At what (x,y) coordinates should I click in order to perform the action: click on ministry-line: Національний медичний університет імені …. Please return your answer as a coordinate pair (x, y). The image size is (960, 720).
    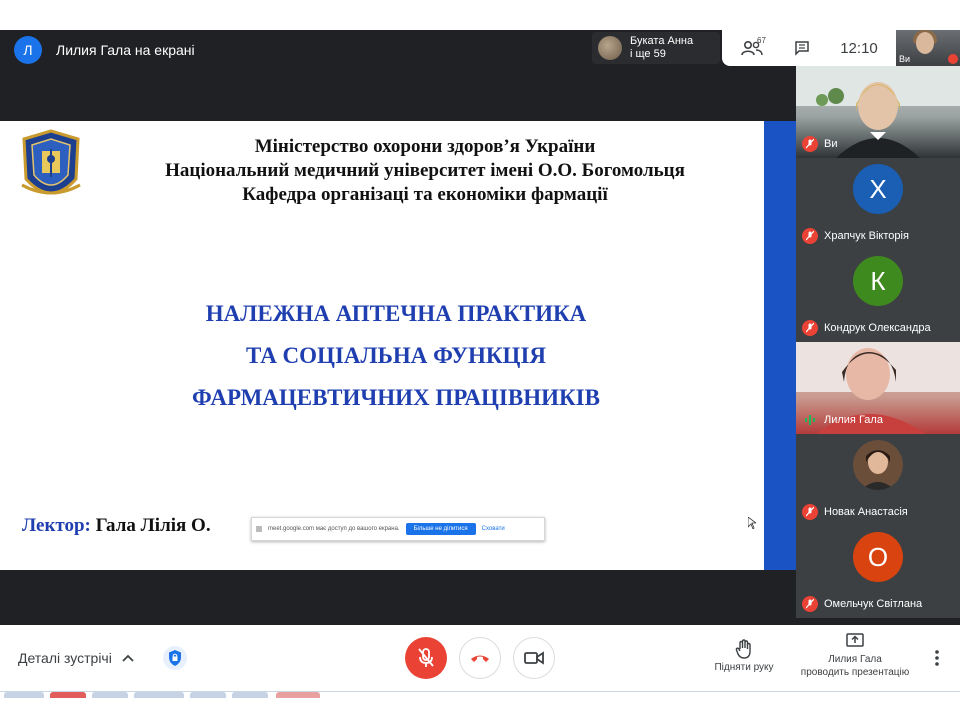
    Looking at the image, I should click on (425, 170).